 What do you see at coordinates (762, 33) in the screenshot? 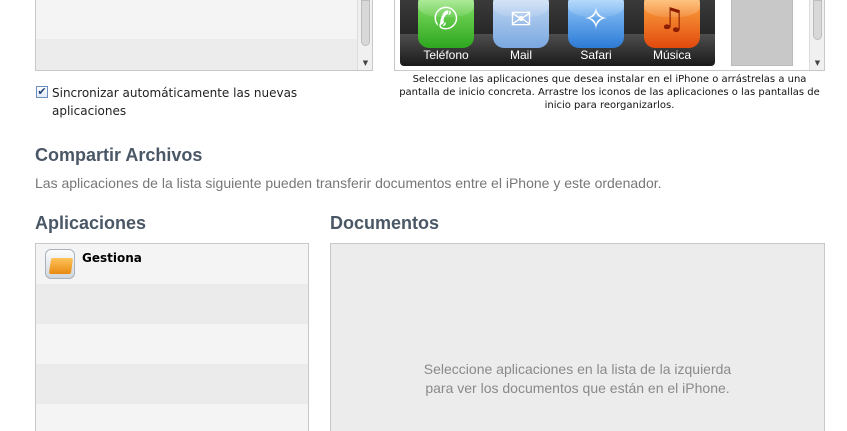
I see `home-screen-page-thumbnail` at bounding box center [762, 33].